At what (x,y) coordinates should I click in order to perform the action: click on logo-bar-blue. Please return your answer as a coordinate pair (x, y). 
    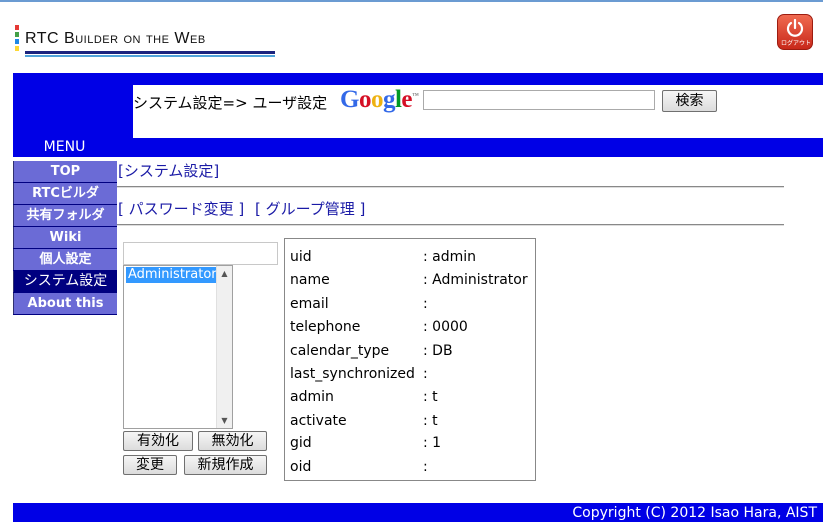
    Looking at the image, I should click on (17, 41).